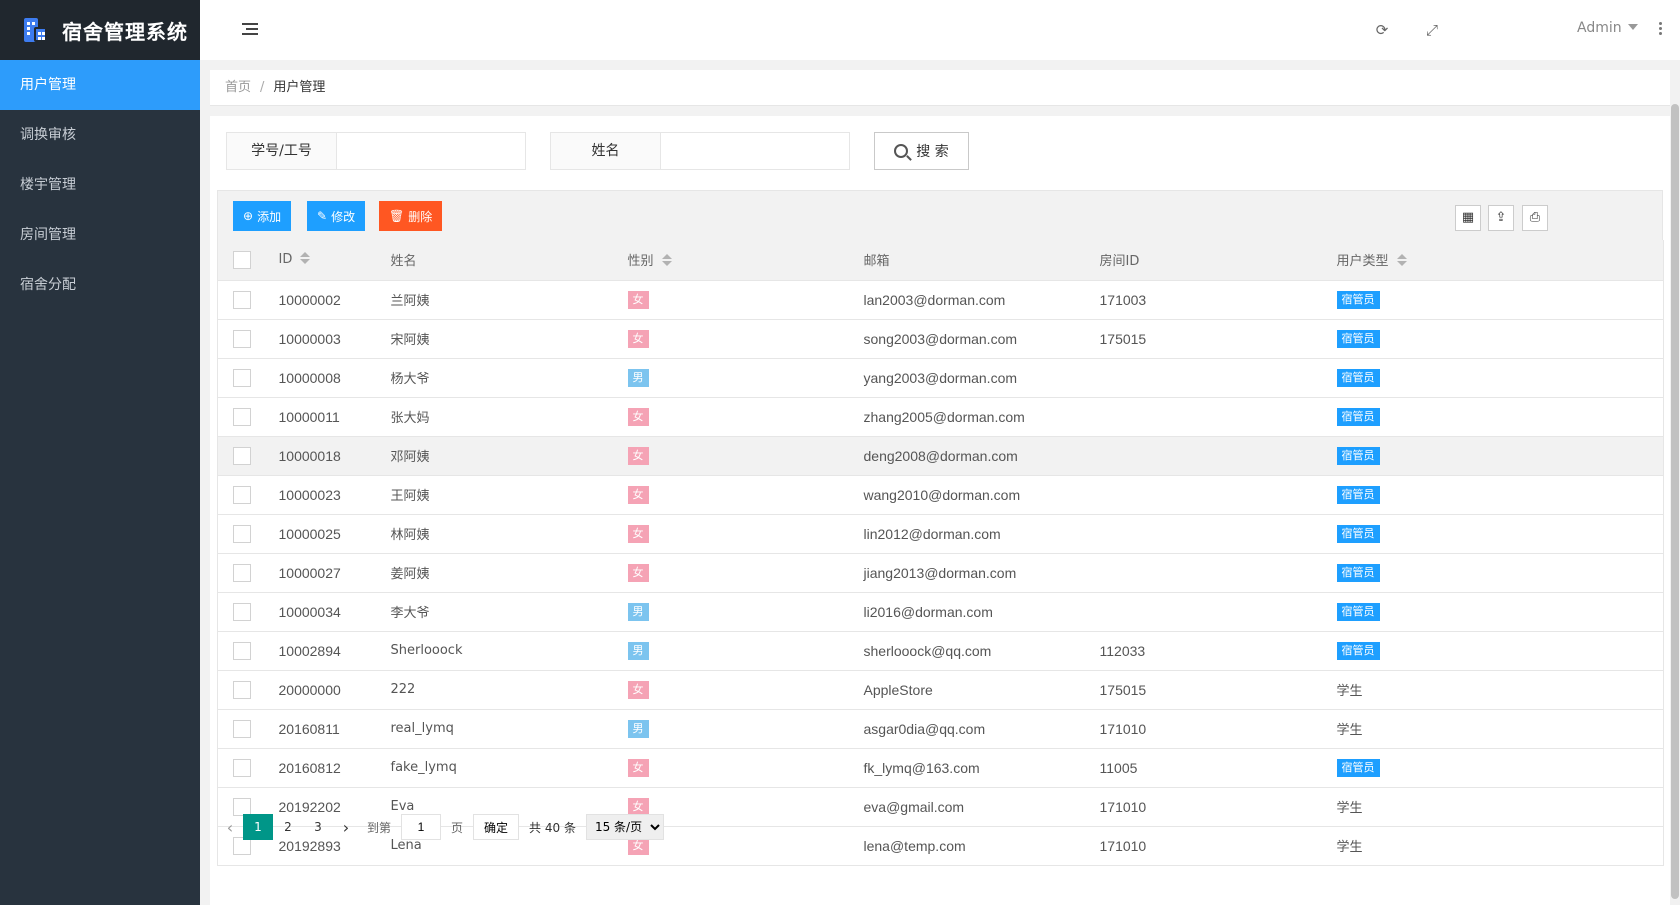 The image size is (1680, 905). I want to click on add-button: ⊕ 添加, so click(262, 216).